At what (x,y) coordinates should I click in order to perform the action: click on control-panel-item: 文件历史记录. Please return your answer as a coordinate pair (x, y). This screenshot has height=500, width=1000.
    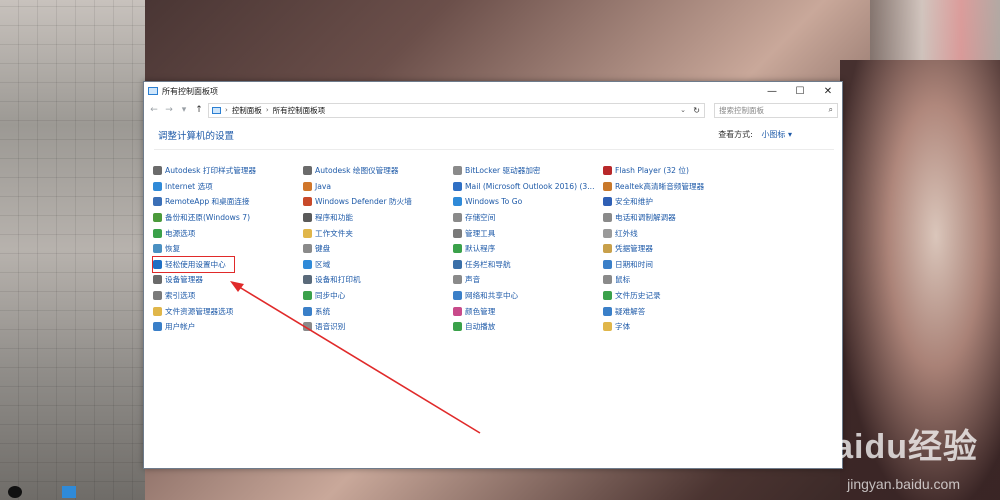
    Looking at the image, I should click on (678, 296).